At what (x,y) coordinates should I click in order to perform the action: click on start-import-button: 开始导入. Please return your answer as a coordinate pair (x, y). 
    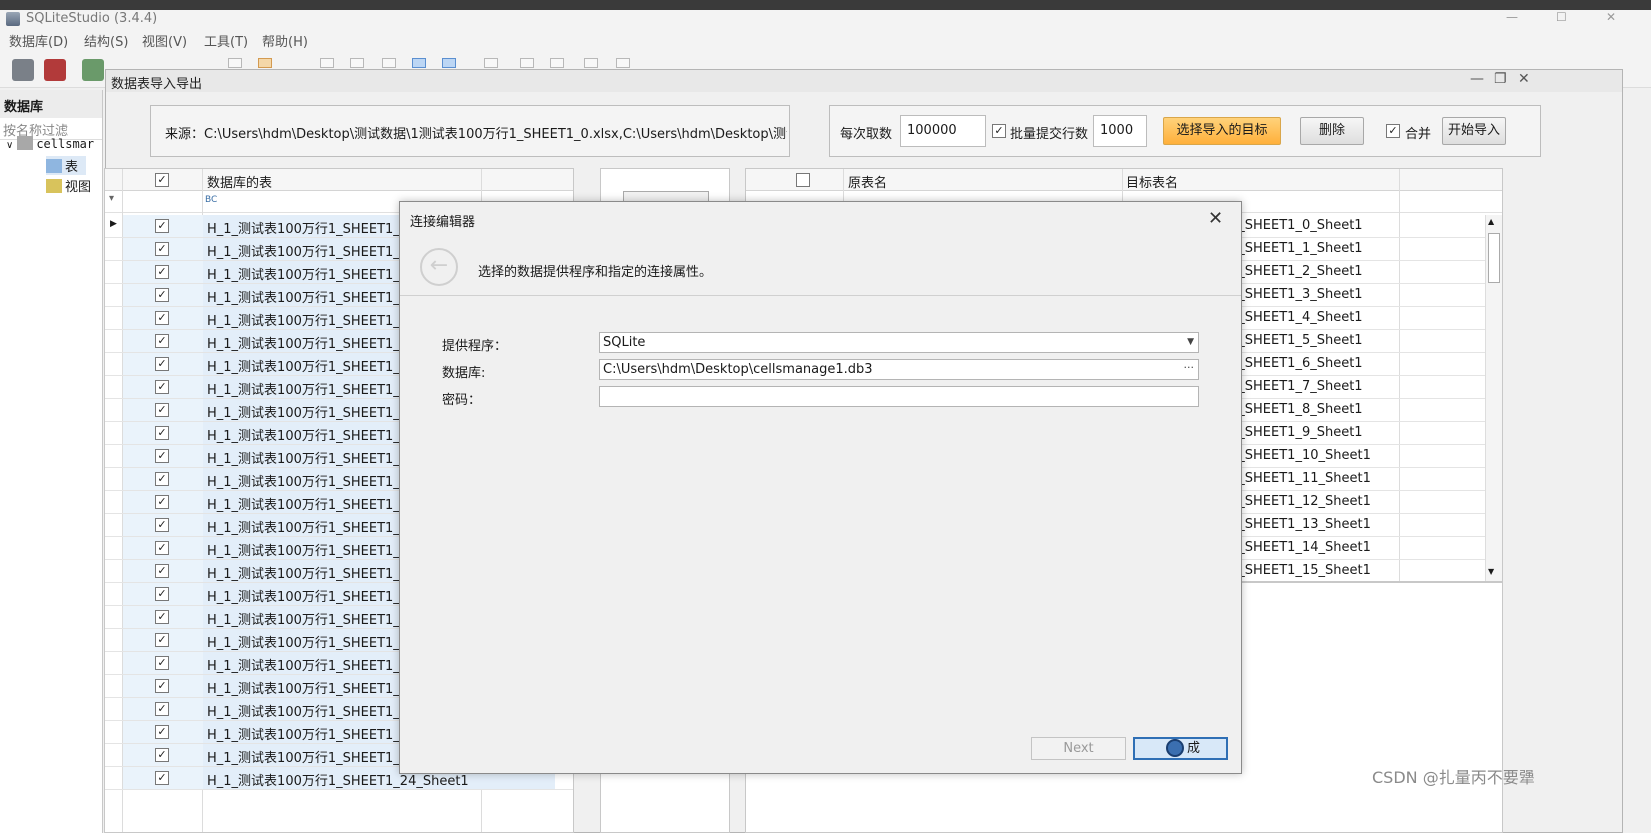
    Looking at the image, I should click on (1474, 131).